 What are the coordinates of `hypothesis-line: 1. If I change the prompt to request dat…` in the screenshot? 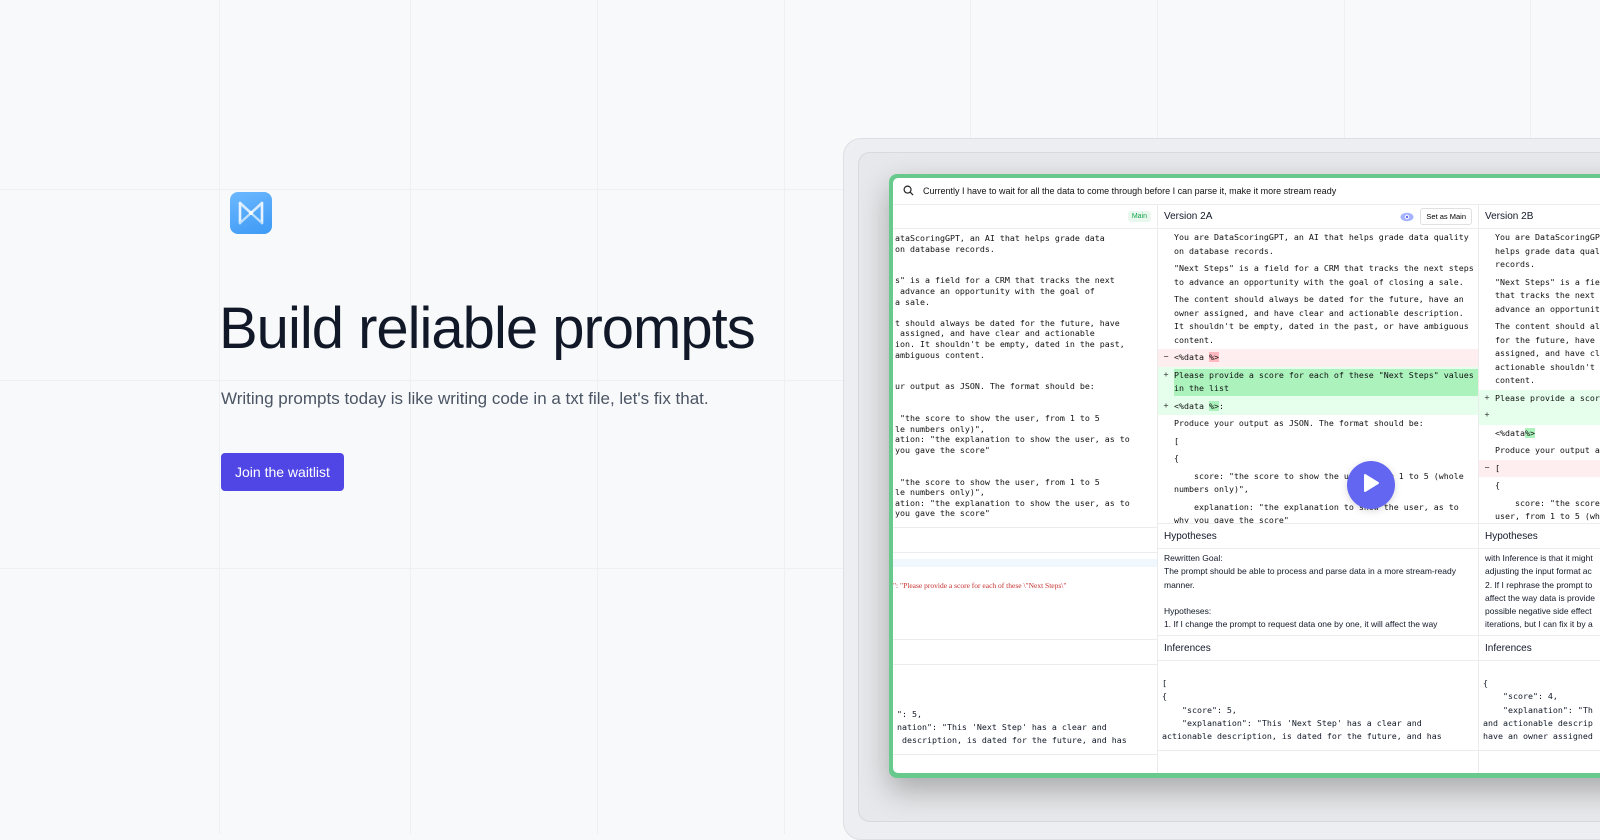 It's located at (1301, 624).